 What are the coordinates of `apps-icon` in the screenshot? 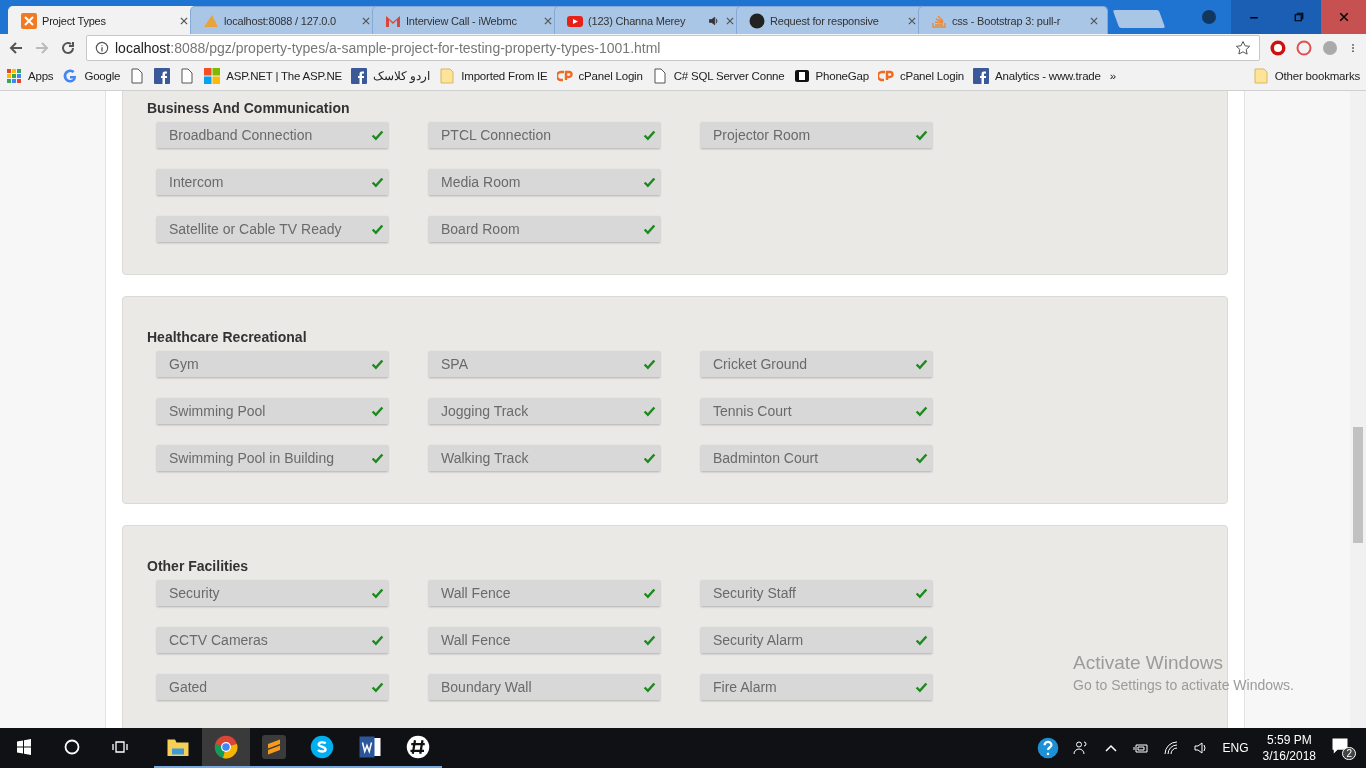 It's located at (14, 76).